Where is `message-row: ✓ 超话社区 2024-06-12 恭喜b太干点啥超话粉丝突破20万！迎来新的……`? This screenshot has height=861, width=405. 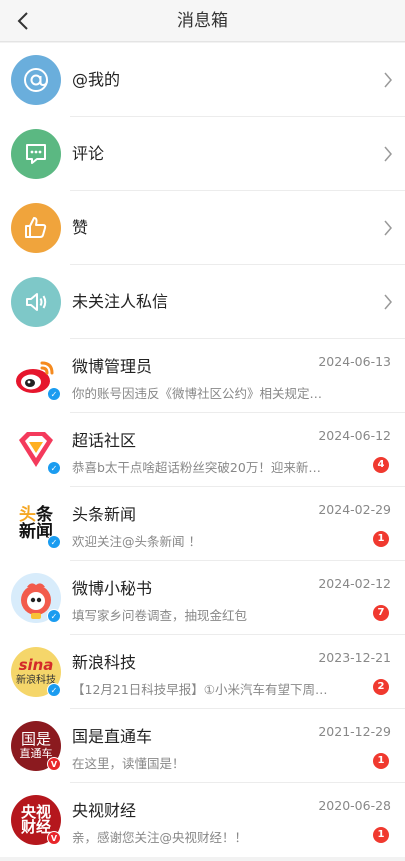 message-row: ✓ 超话社区 2024-06-12 恭喜b太干点啥超话粉丝突破20万！迎来新的…… is located at coordinates (202, 450).